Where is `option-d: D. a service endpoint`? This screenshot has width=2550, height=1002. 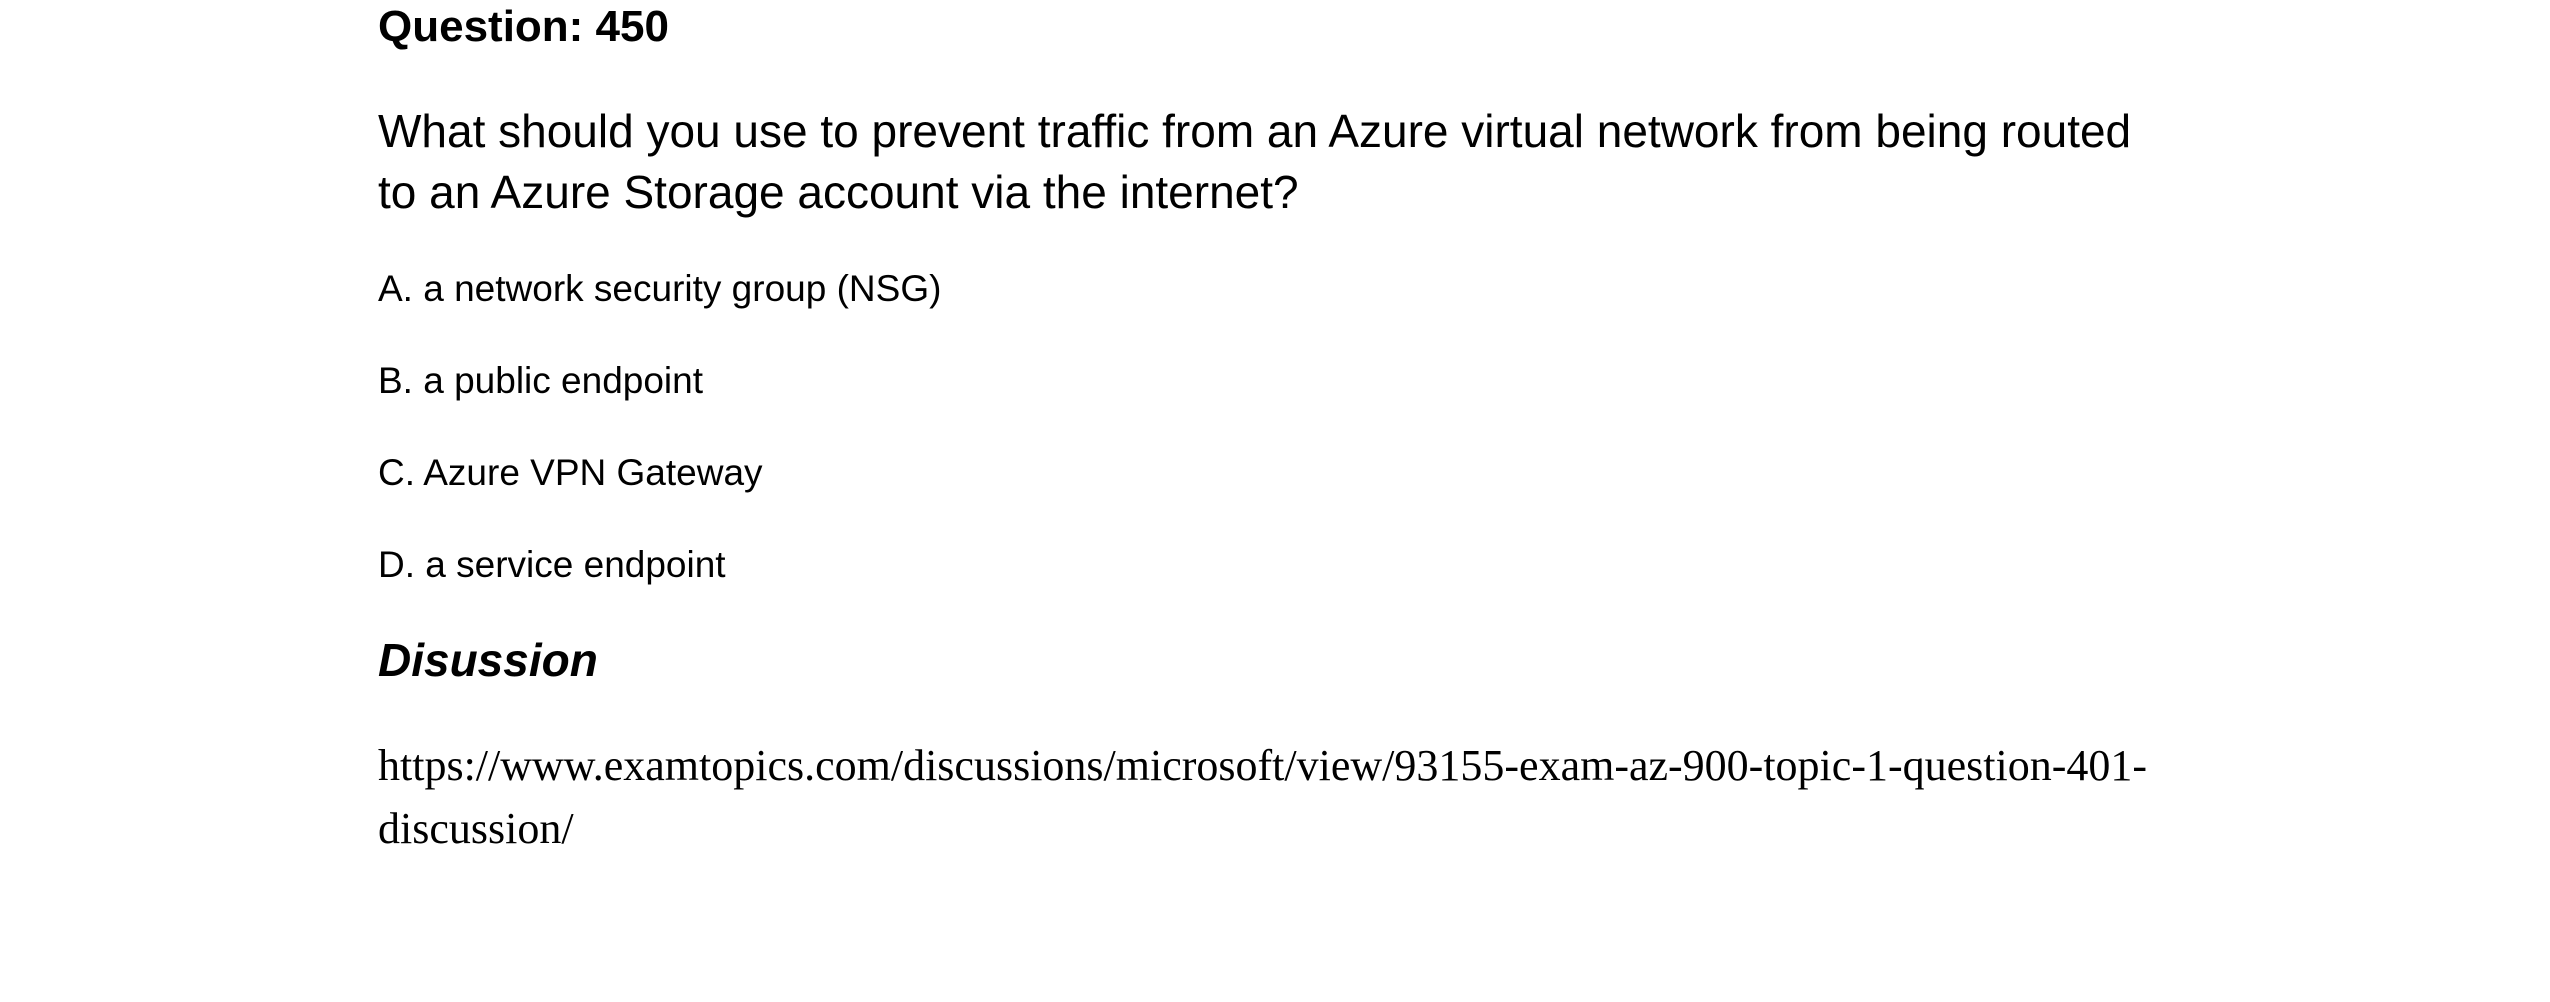 option-d: D. a service endpoint is located at coordinates (552, 564).